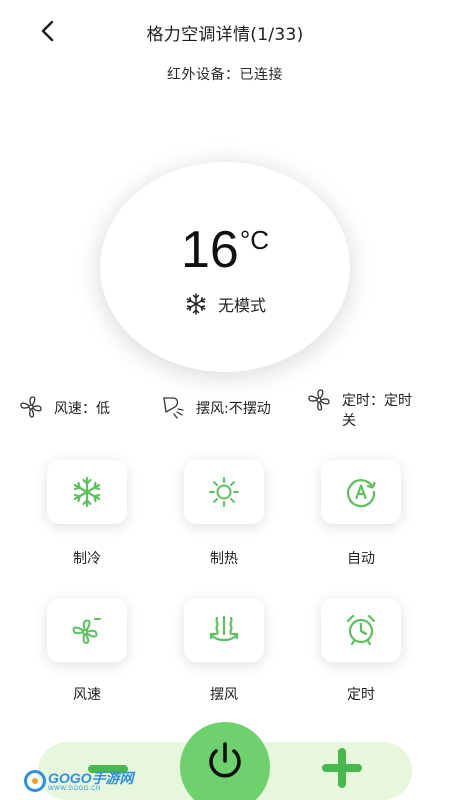 This screenshot has width=450, height=800. What do you see at coordinates (386, 411) in the screenshot?
I see `timer-text: 定时：定时 关` at bounding box center [386, 411].